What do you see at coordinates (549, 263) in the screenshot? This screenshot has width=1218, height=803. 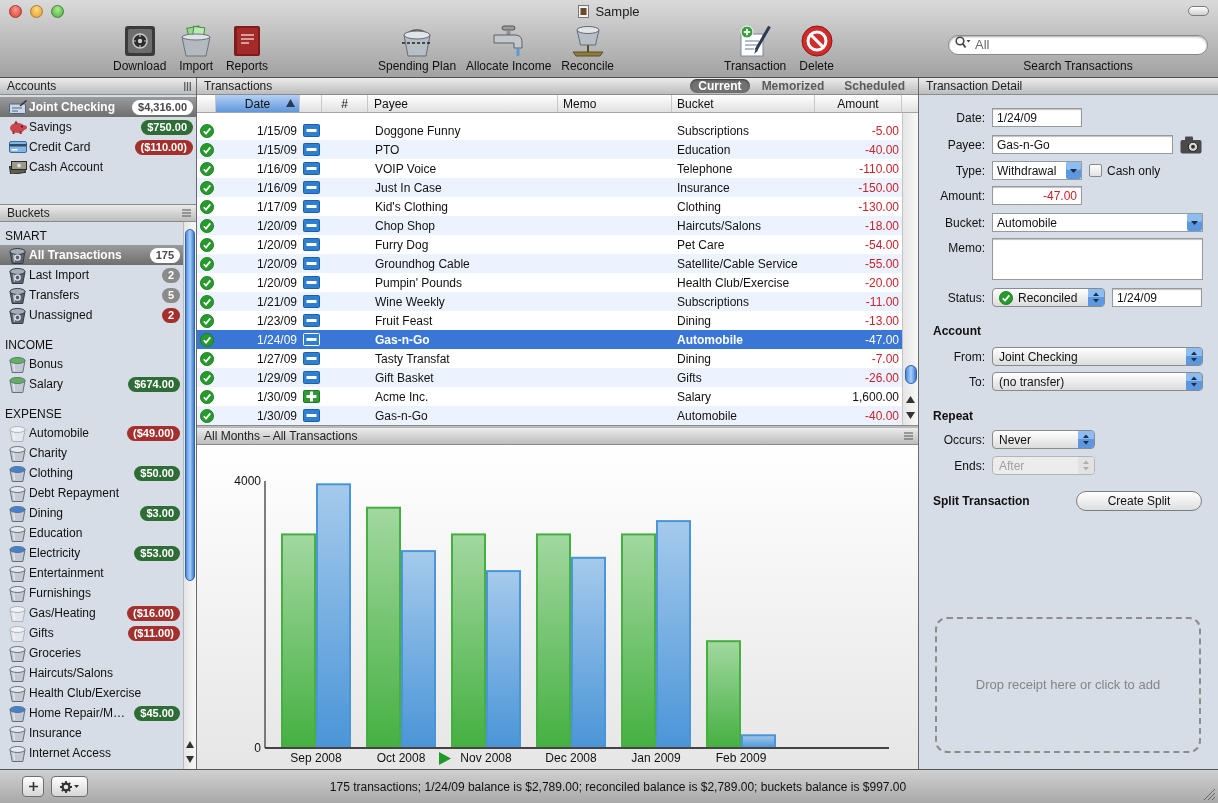 I see `table-row: 1/20/09 Groundhog Cable Satellite/Cable Service -55.00` at bounding box center [549, 263].